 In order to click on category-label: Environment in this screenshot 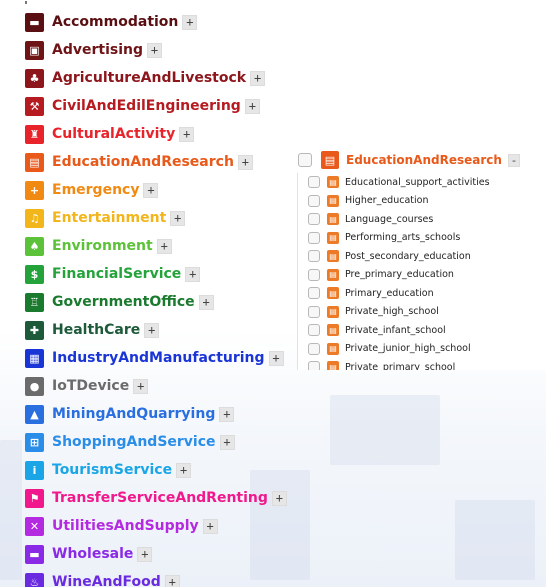, I will do `click(102, 246)`.